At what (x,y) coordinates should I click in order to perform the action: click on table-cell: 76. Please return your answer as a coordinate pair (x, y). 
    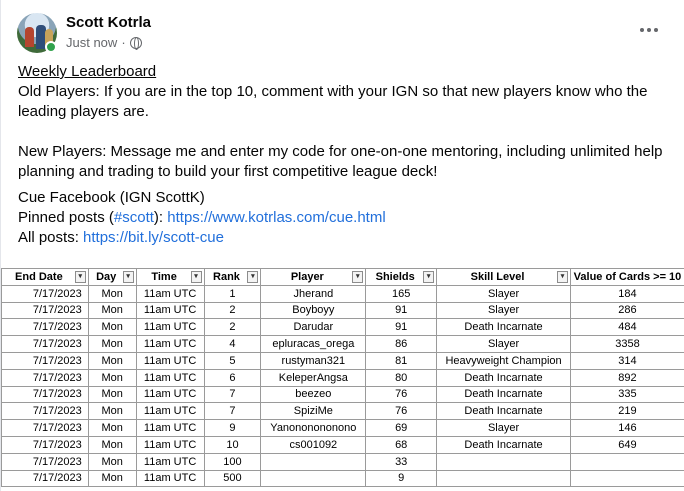
    Looking at the image, I should click on (401, 411).